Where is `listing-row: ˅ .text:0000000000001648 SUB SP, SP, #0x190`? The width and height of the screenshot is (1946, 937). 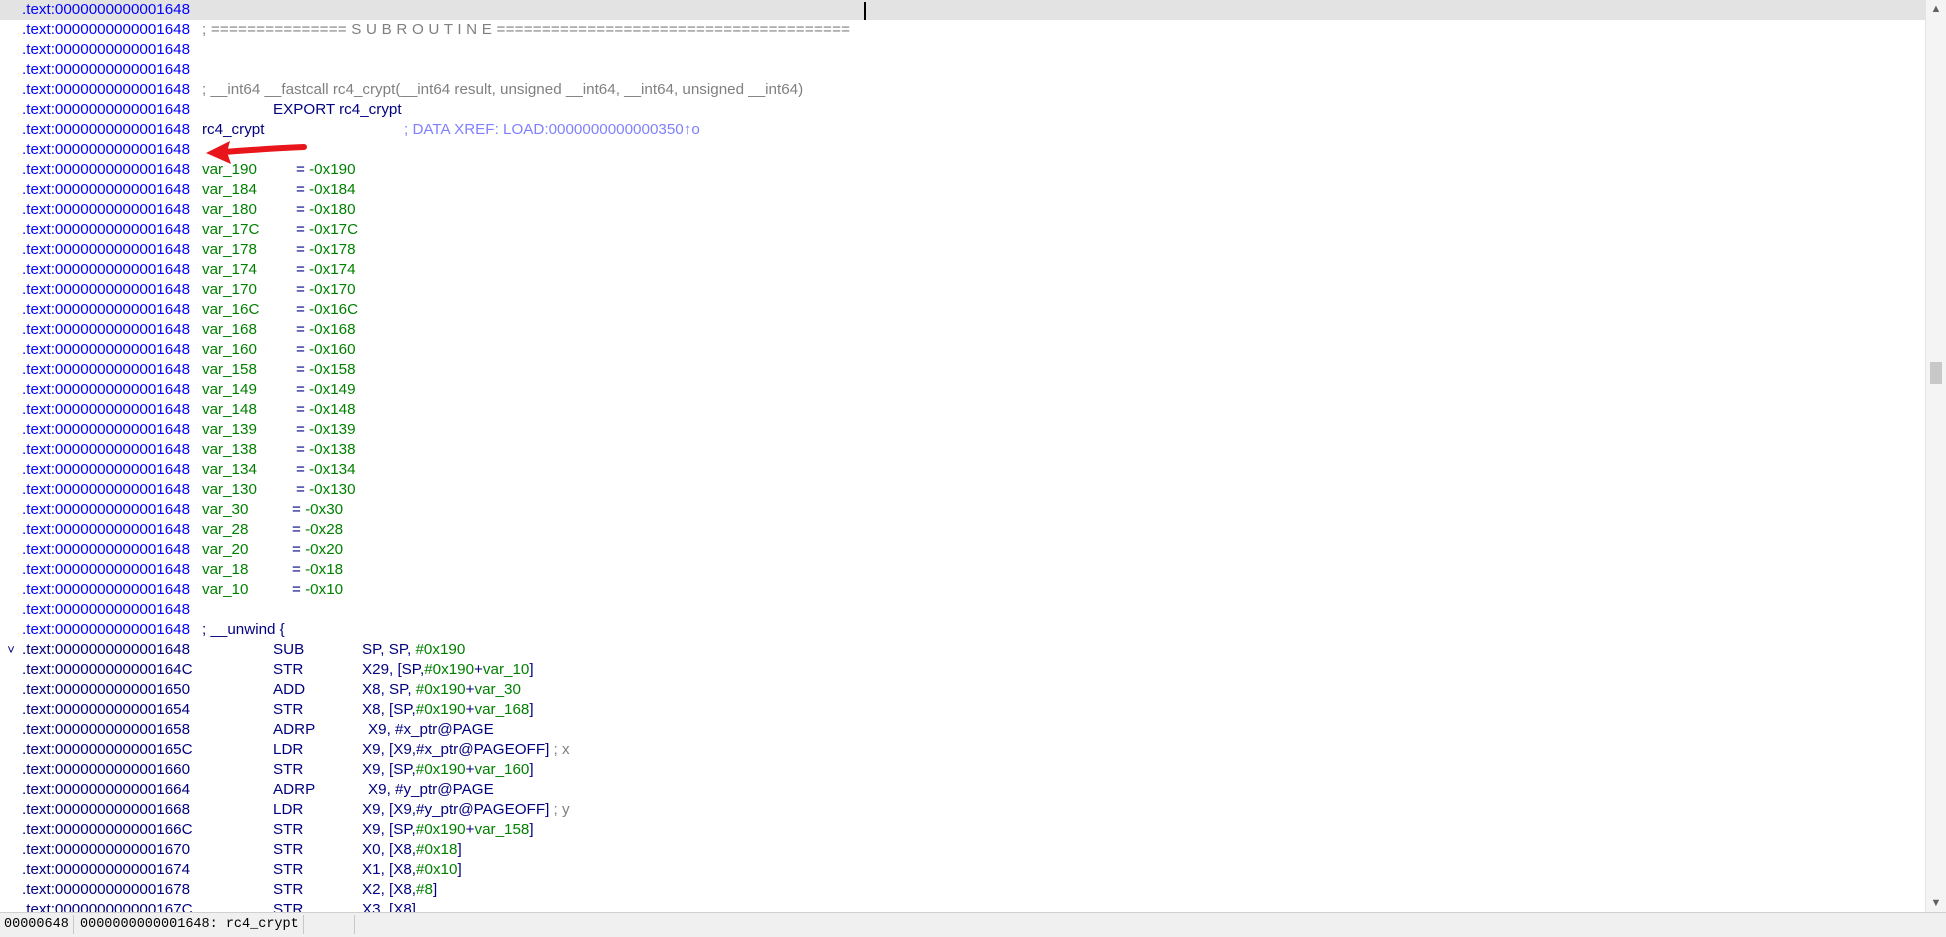 listing-row: ˅ .text:0000000000001648 SUB SP, SP, #0x190 is located at coordinates (963, 650).